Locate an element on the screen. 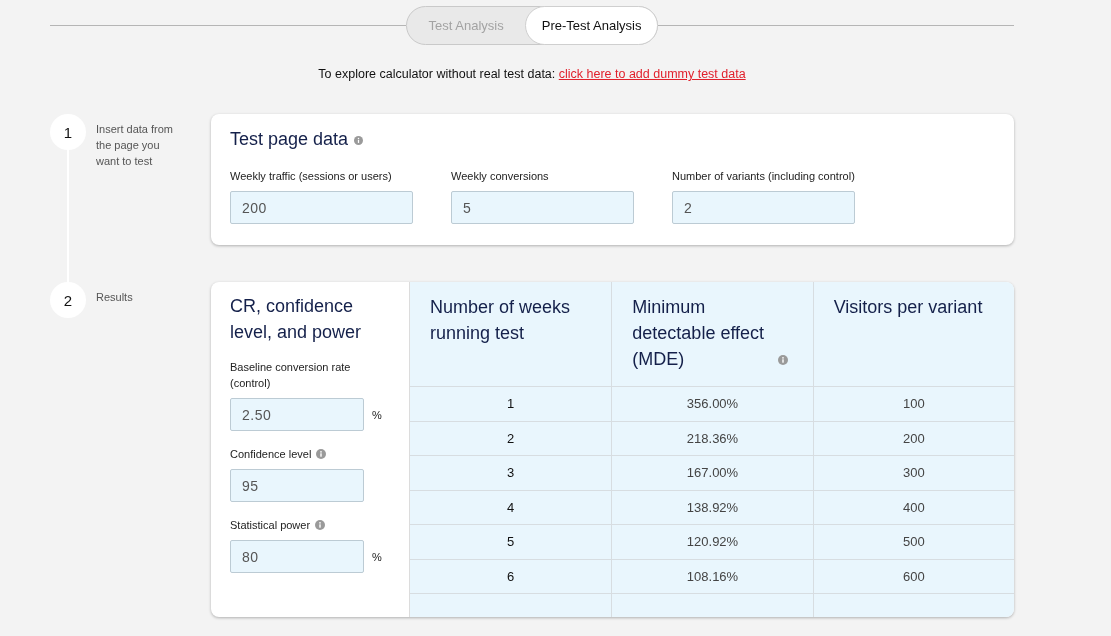  table-cell: 200 is located at coordinates (913, 438).